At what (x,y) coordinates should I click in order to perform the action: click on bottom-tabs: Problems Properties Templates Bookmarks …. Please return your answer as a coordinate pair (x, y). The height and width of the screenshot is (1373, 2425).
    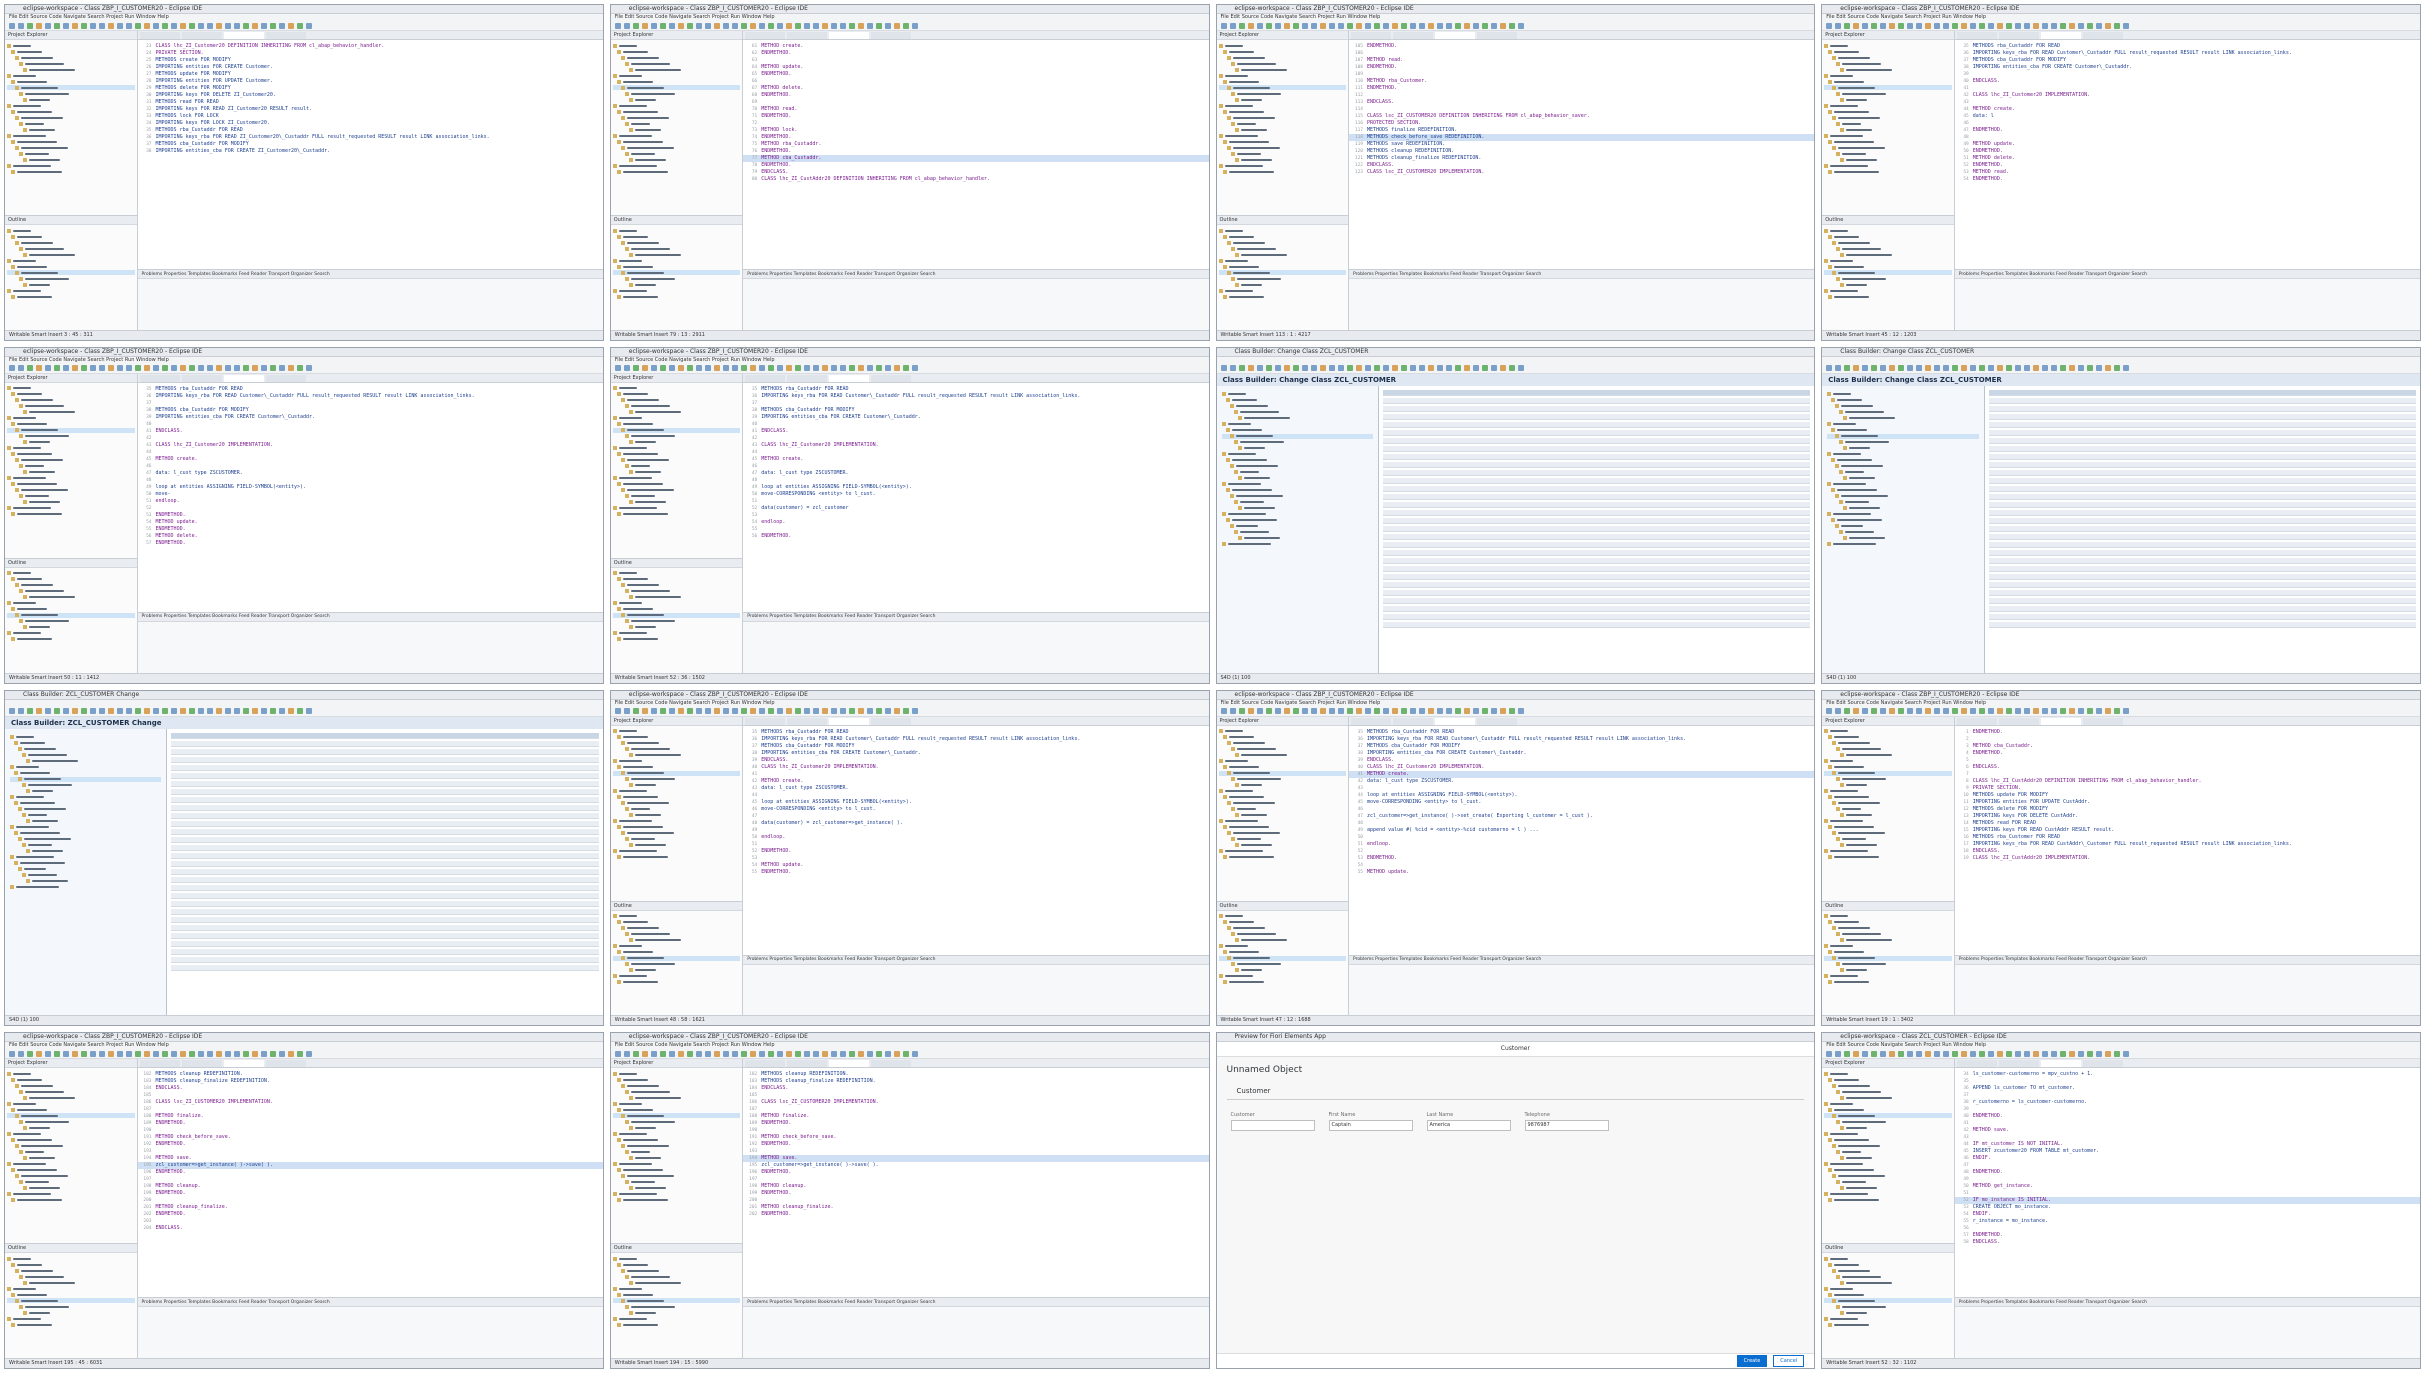
    Looking at the image, I should click on (2187, 1303).